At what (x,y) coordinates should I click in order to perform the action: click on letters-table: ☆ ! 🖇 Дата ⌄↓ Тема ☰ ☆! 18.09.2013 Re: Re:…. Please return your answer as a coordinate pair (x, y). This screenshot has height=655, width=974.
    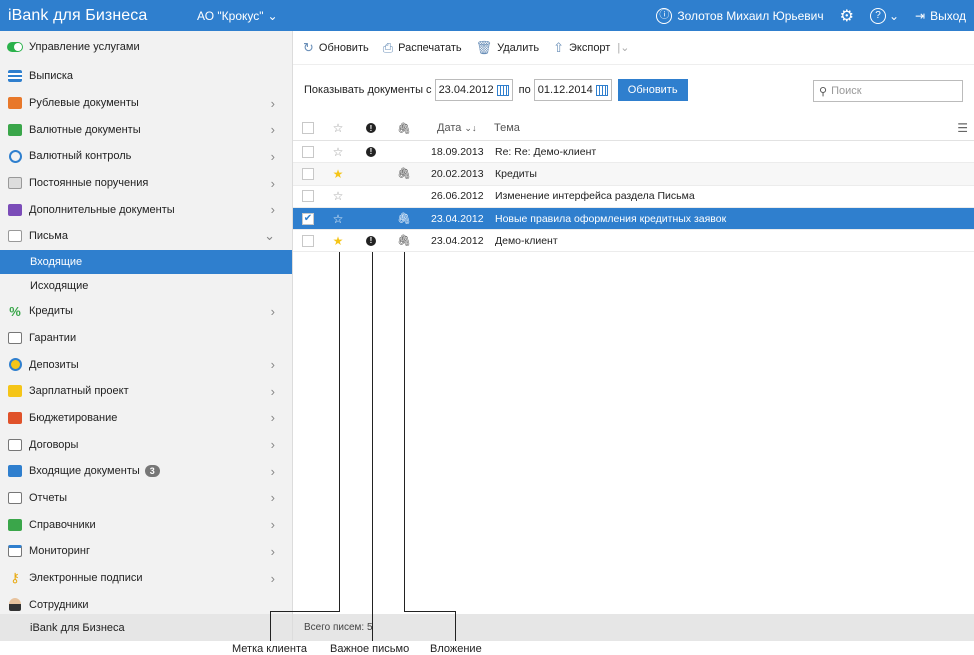
    Looking at the image, I should click on (633, 184).